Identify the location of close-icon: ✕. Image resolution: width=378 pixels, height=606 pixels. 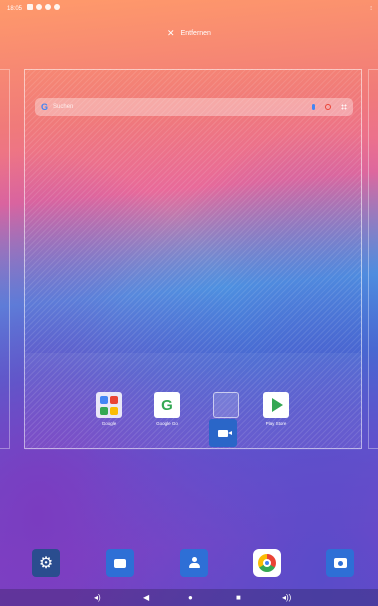
(171, 33).